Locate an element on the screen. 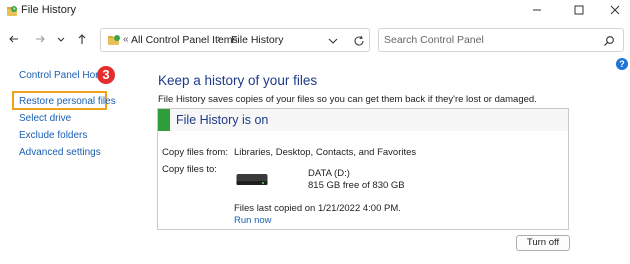 The image size is (630, 264). window-title: File History is located at coordinates (49, 10).